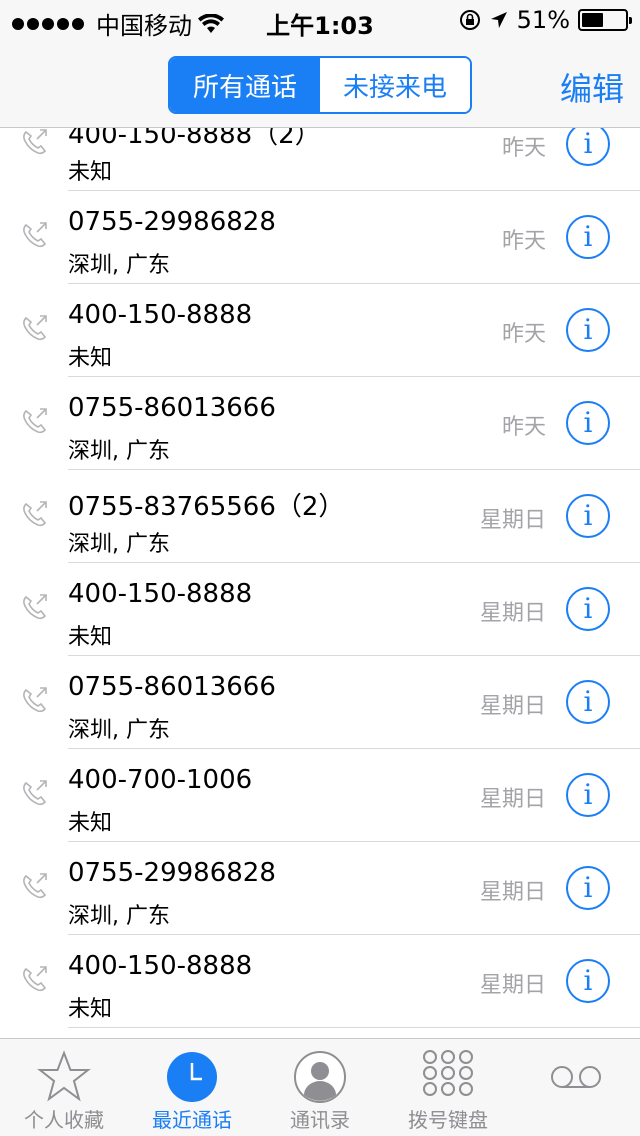  What do you see at coordinates (448, 1073) in the screenshot?
I see `keypad-icon` at bounding box center [448, 1073].